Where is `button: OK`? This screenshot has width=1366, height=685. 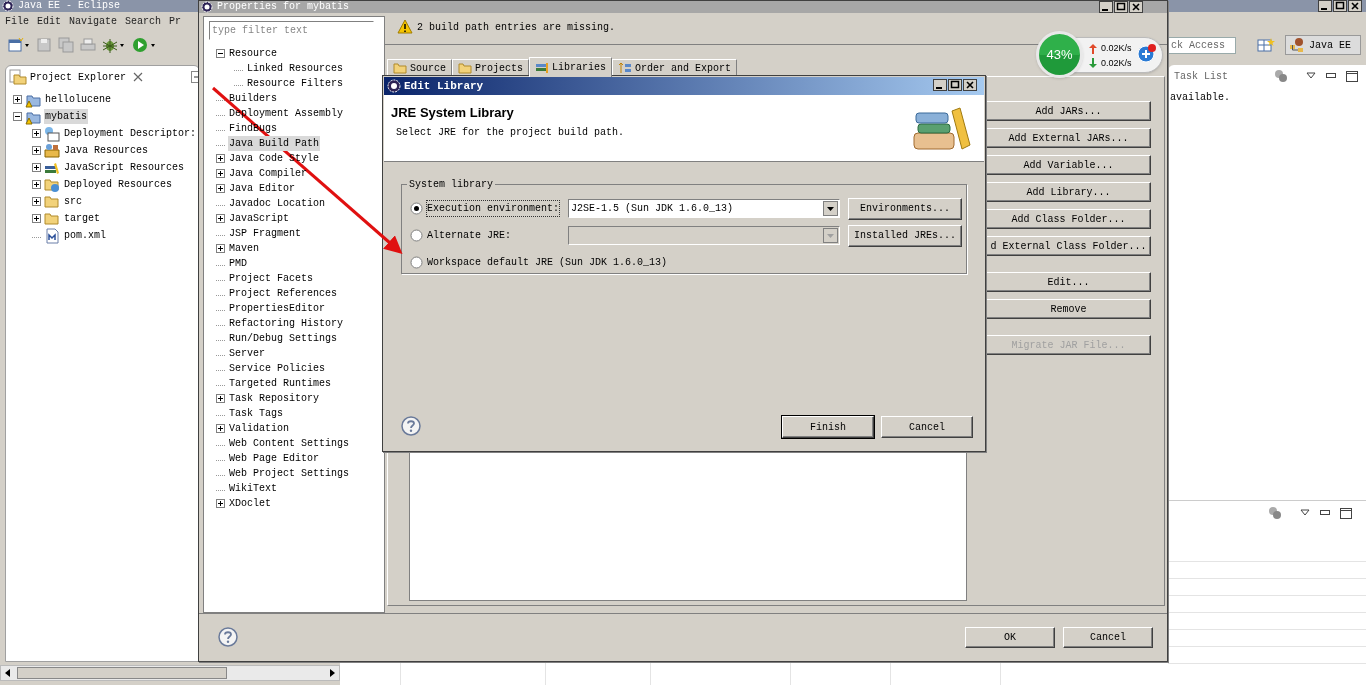 button: OK is located at coordinates (1010, 637).